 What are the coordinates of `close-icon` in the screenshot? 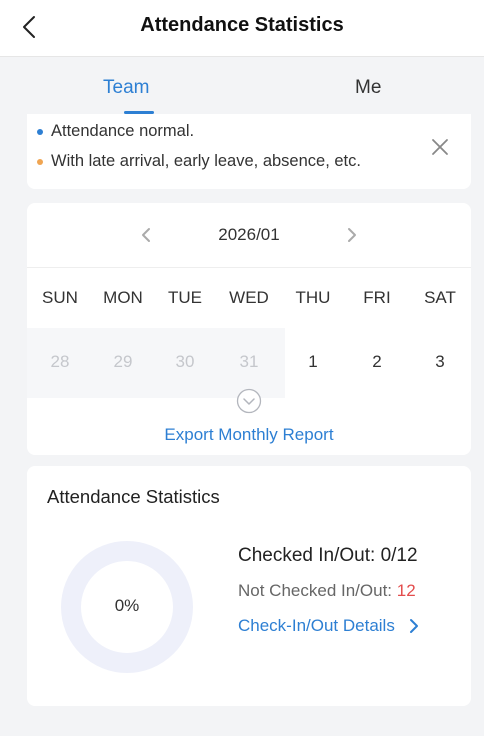 It's located at (440, 147).